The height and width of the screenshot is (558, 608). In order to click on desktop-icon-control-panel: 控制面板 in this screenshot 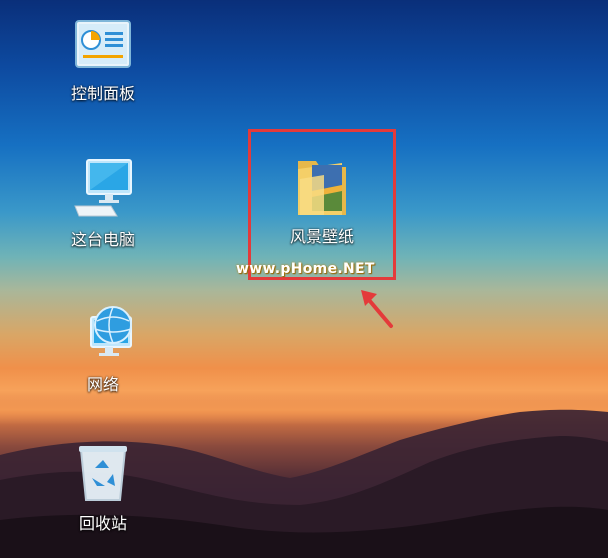, I will do `click(103, 61)`.